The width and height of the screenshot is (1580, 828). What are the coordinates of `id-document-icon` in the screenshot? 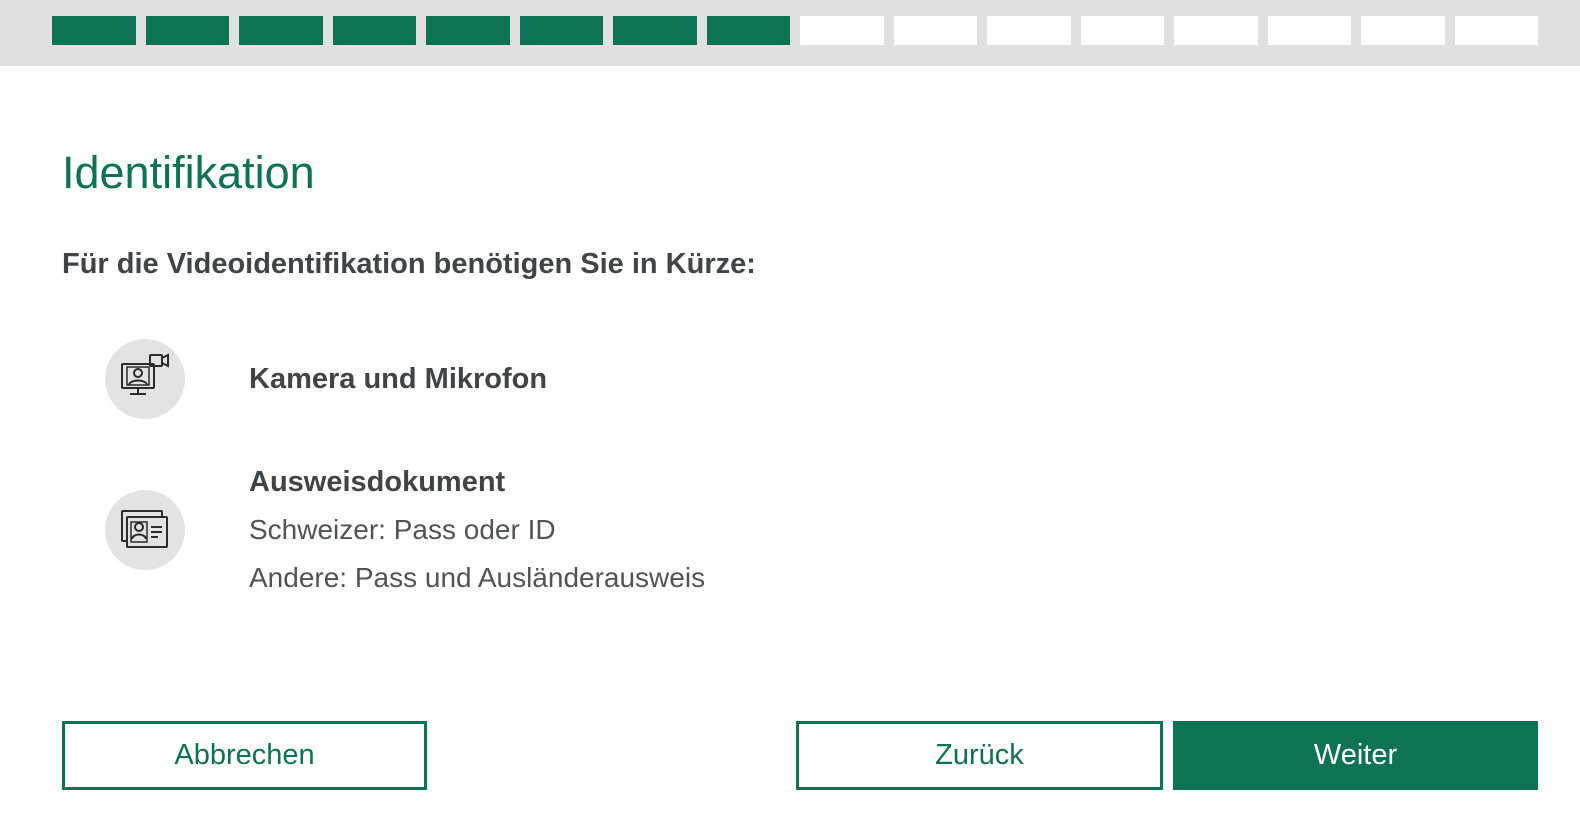 It's located at (145, 530).